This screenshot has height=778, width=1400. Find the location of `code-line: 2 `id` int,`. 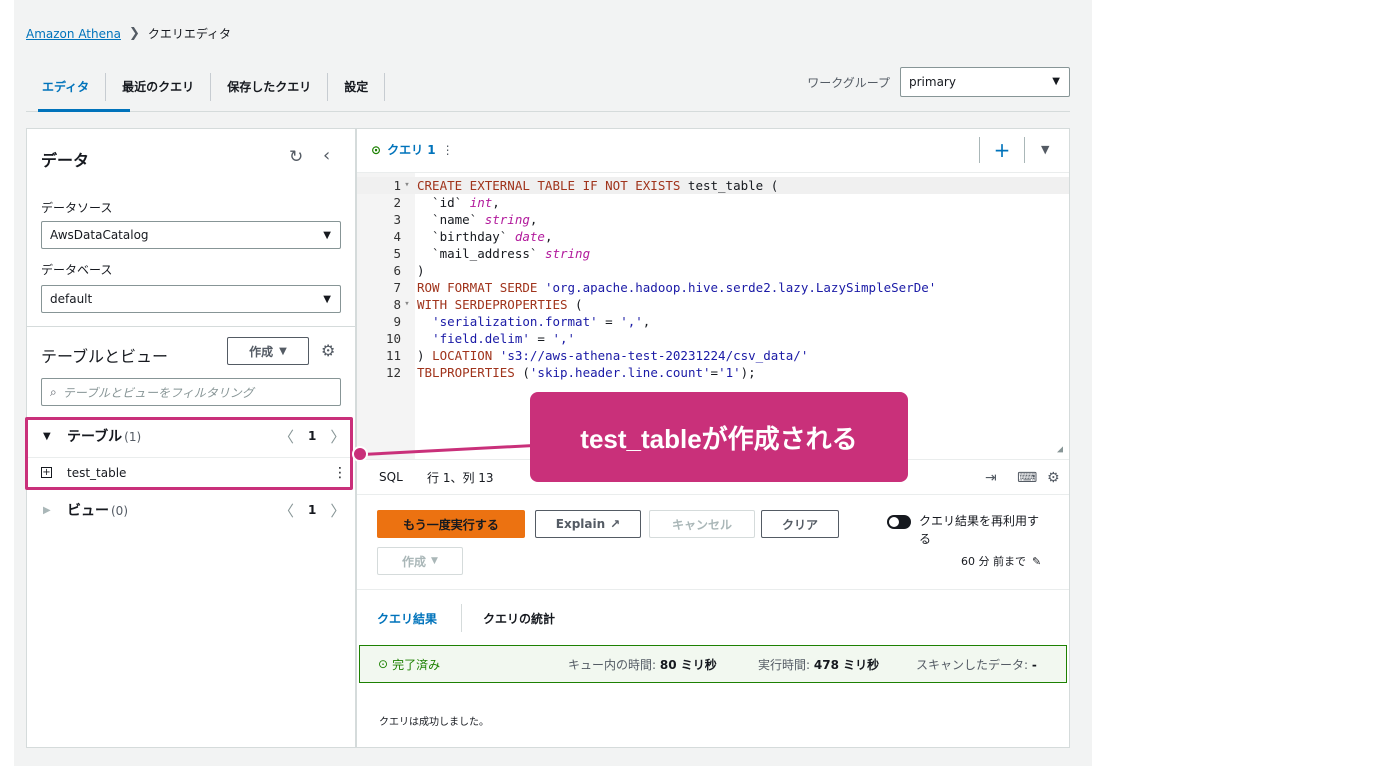

code-line: 2 `id` int, is located at coordinates (446, 202).